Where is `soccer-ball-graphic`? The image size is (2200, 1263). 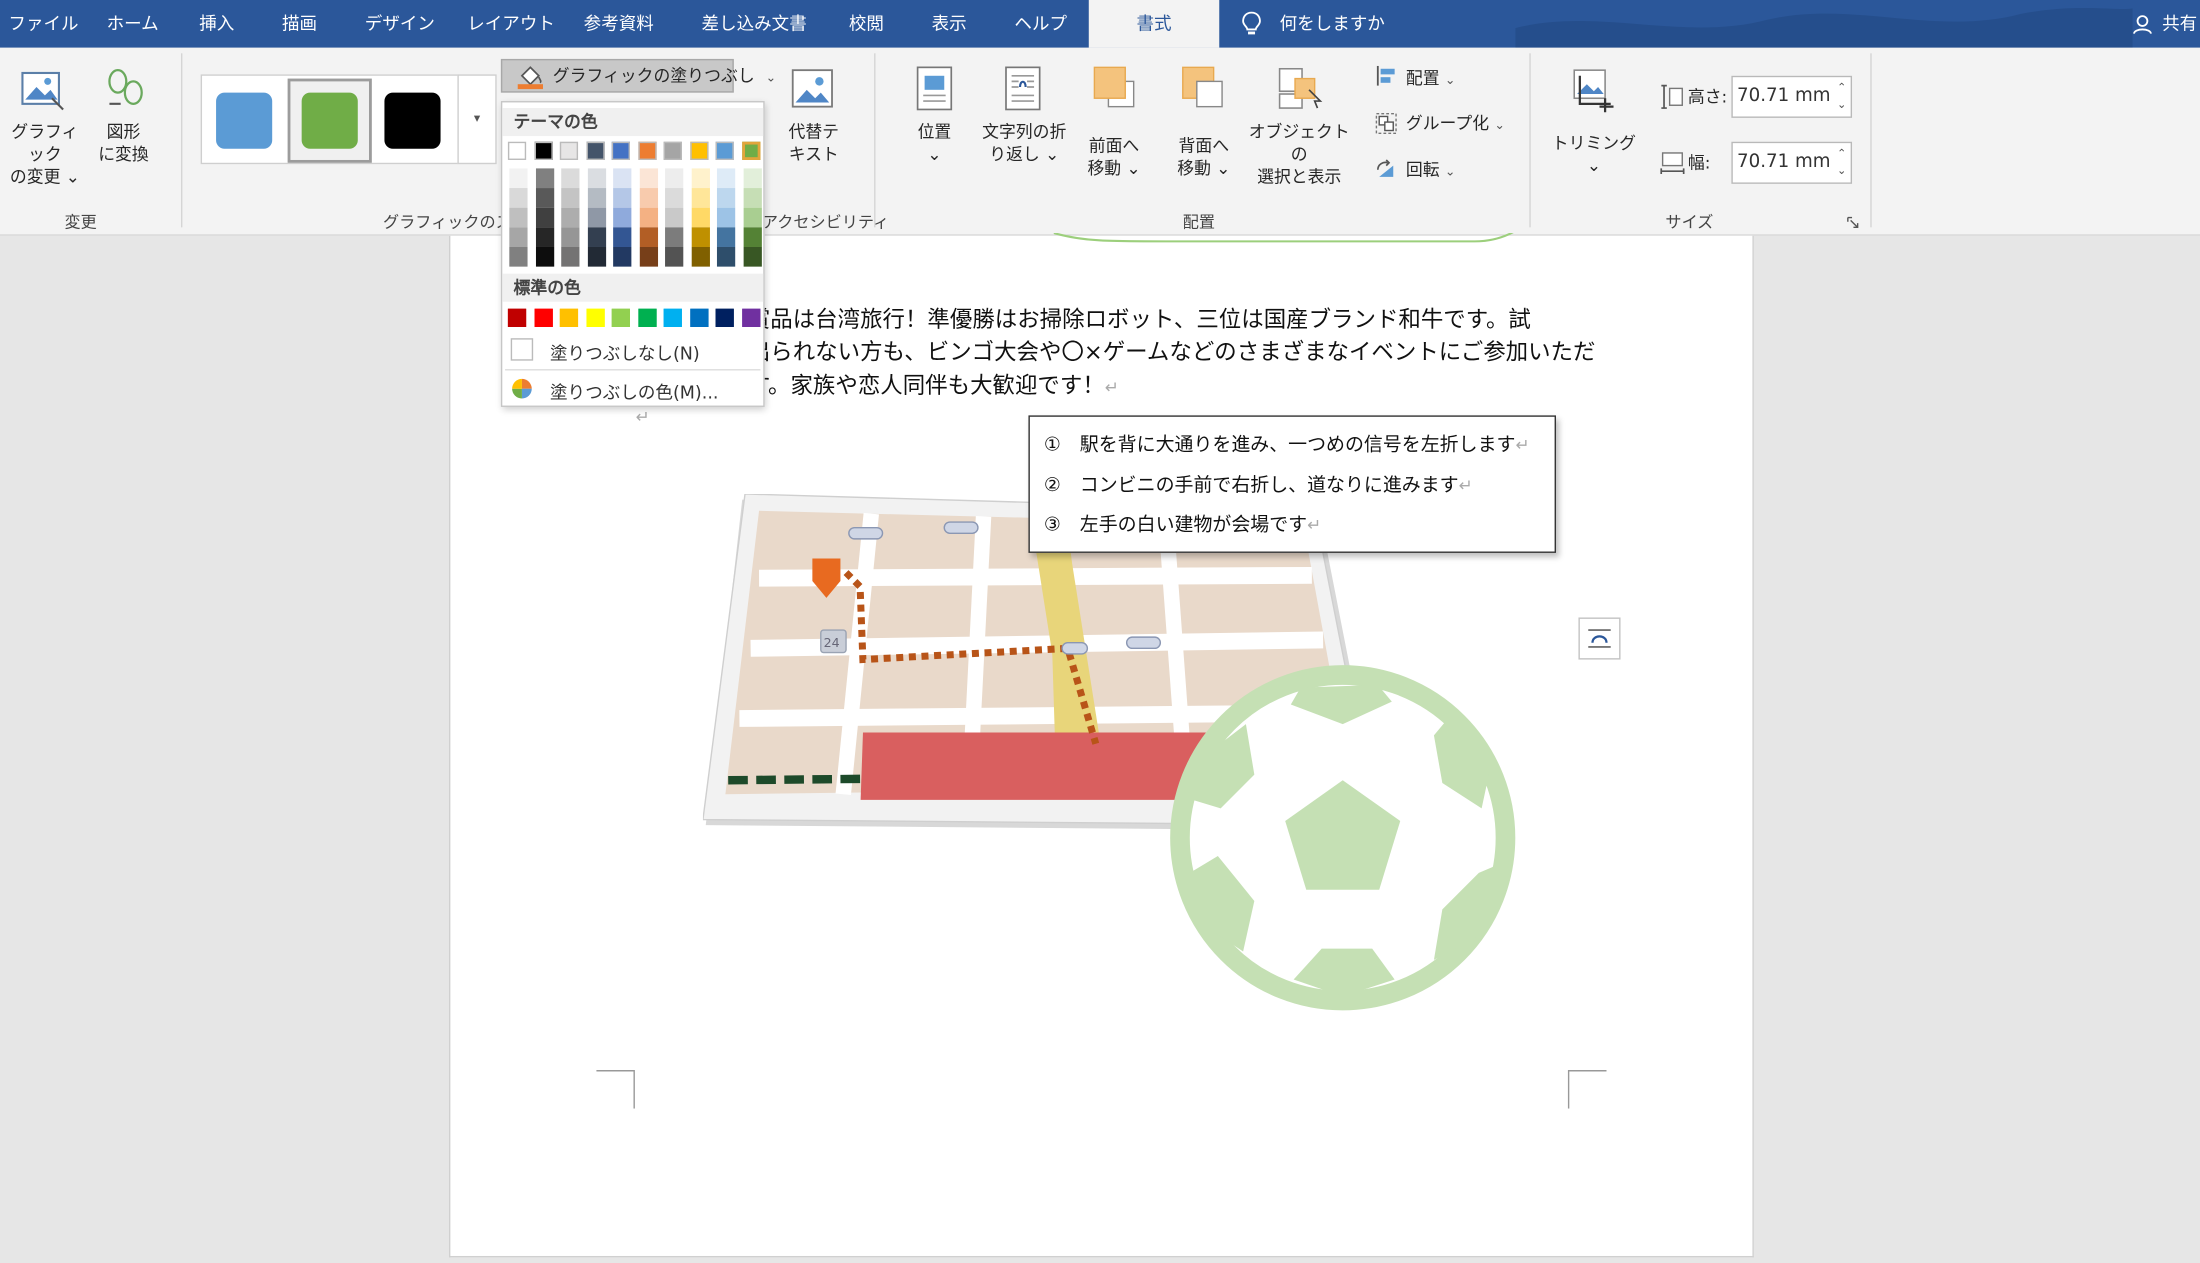 soccer-ball-graphic is located at coordinates (1342, 837).